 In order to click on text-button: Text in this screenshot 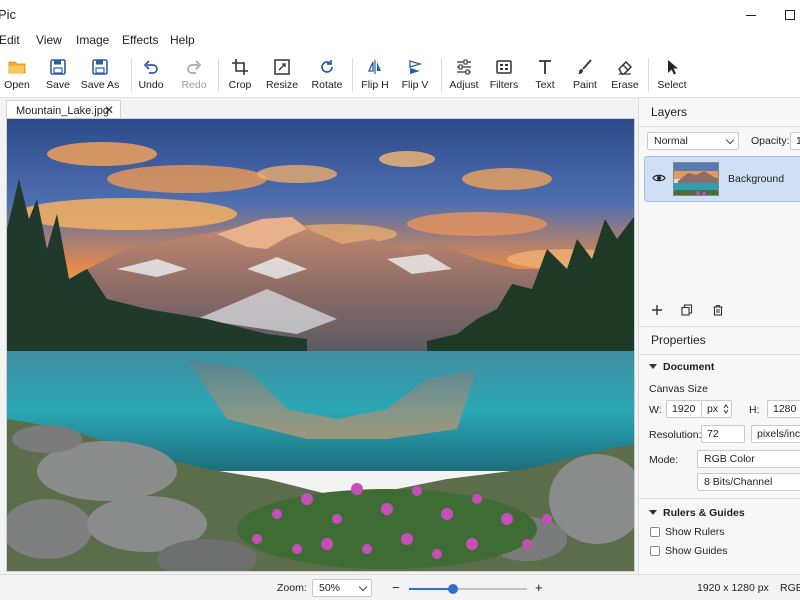, I will do `click(545, 74)`.